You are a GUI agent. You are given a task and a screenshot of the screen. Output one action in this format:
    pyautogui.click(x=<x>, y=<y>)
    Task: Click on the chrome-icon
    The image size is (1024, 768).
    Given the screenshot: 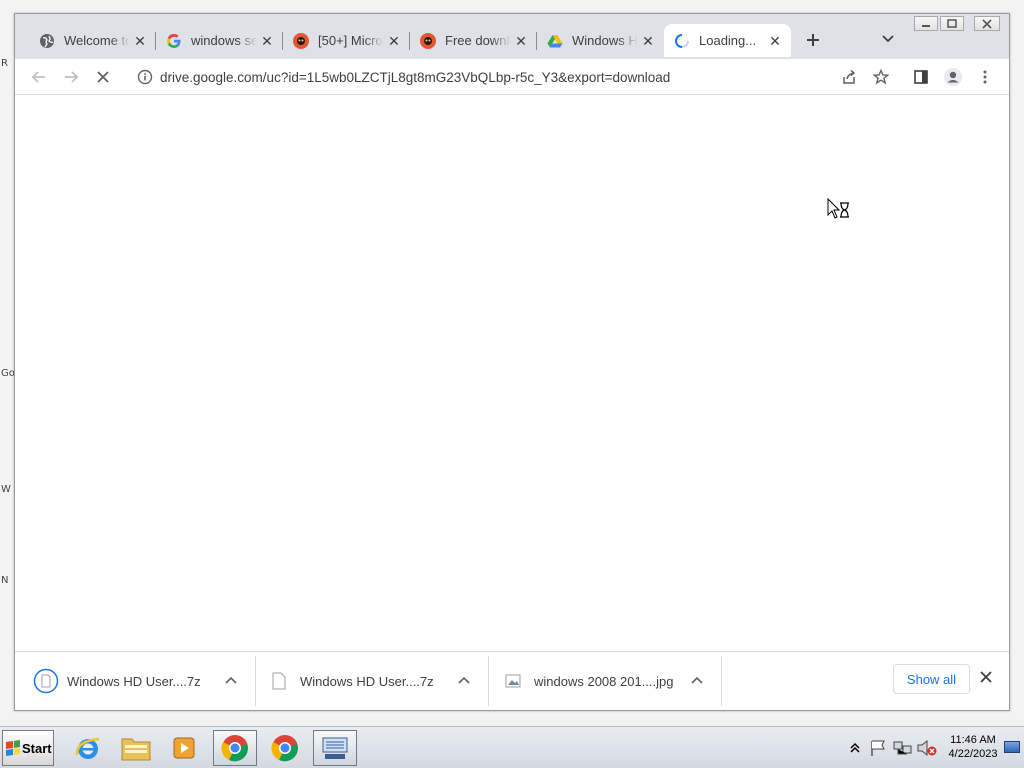 What is the action you would take?
    pyautogui.click(x=234, y=748)
    